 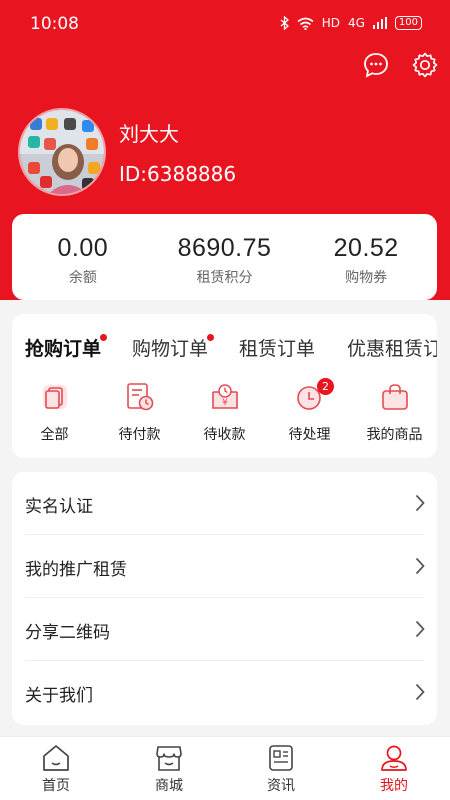 I want to click on bluetooth-icon, so click(x=284, y=23).